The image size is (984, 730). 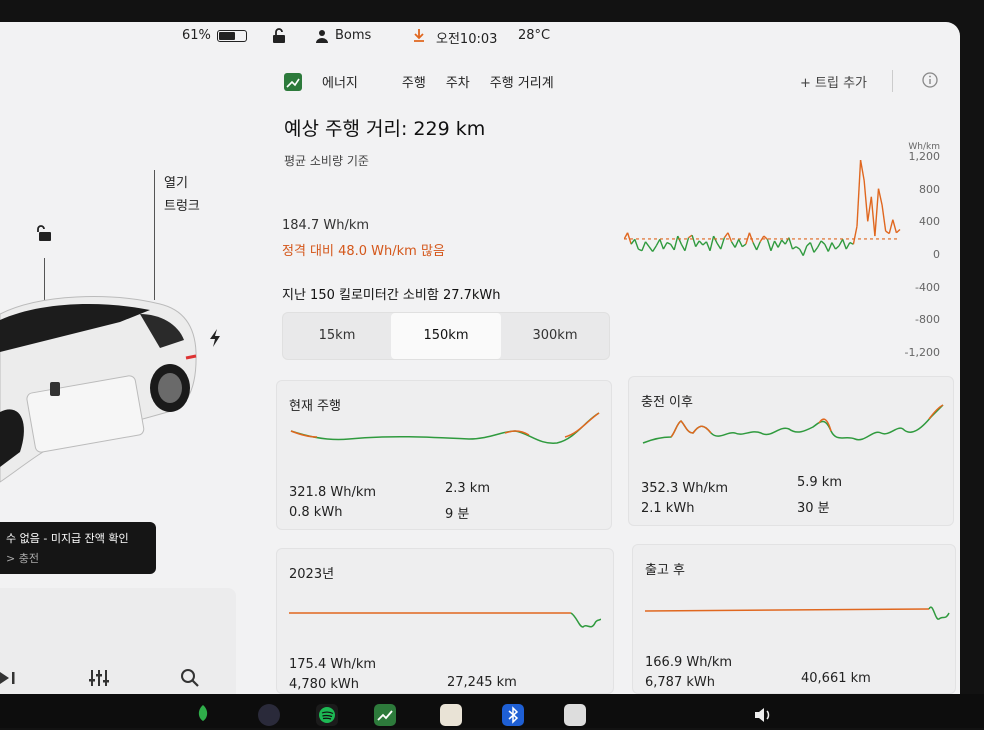 I want to click on last-distance-label: 지난 150 킬로미터간 소비함 27.7kWh, so click(x=391, y=295).